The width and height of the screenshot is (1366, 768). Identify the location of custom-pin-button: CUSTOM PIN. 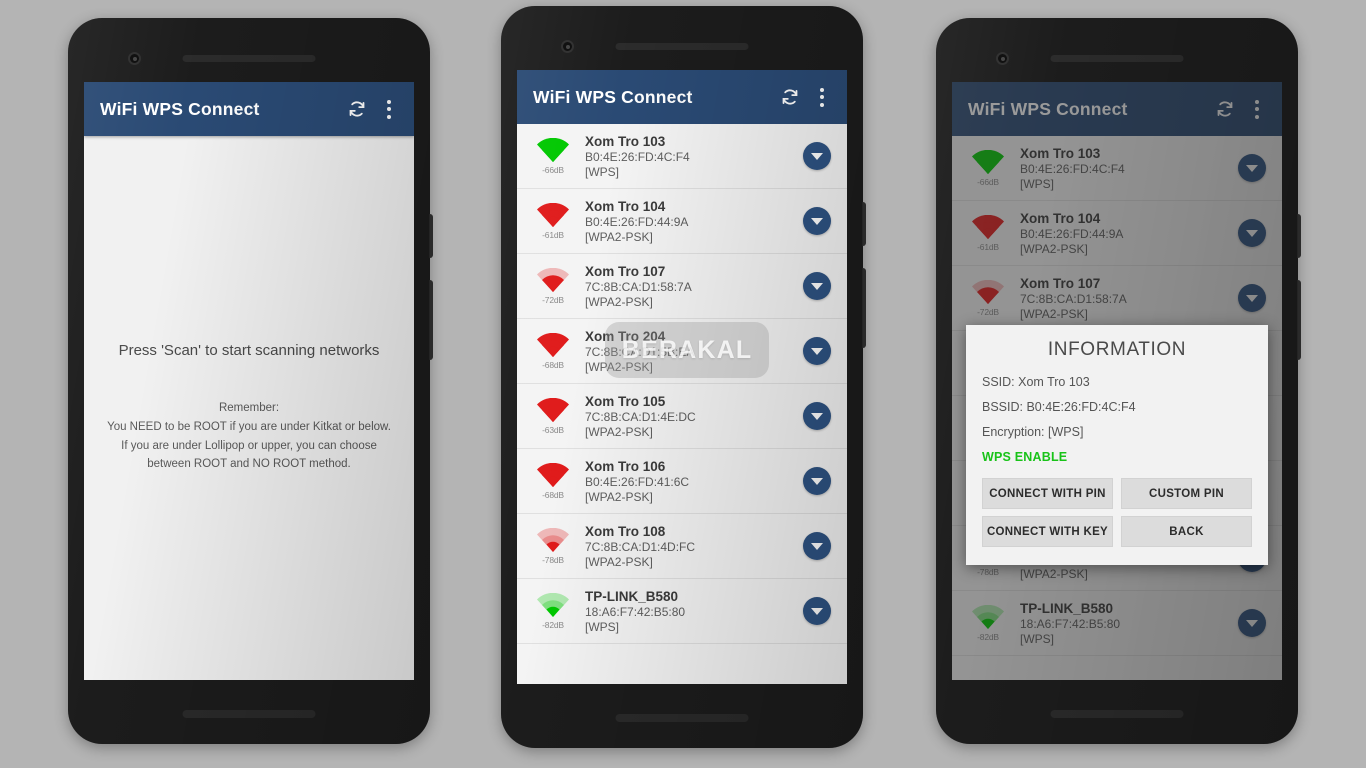
(1186, 493).